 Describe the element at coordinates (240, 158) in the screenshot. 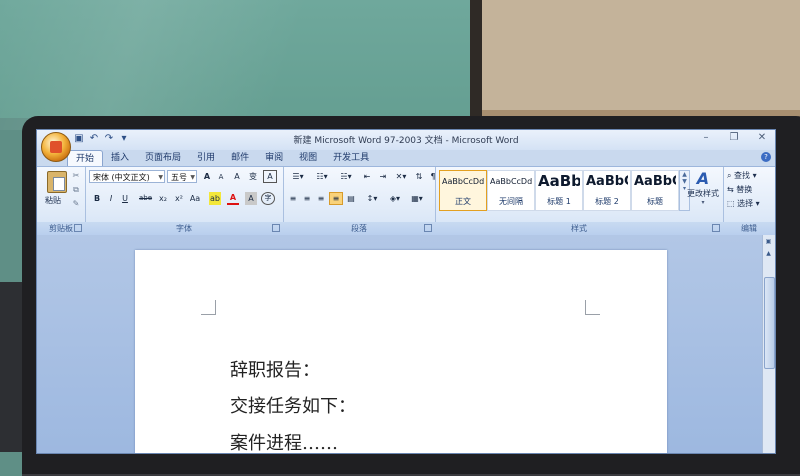

I see `tab-mailings: 邮件` at that location.